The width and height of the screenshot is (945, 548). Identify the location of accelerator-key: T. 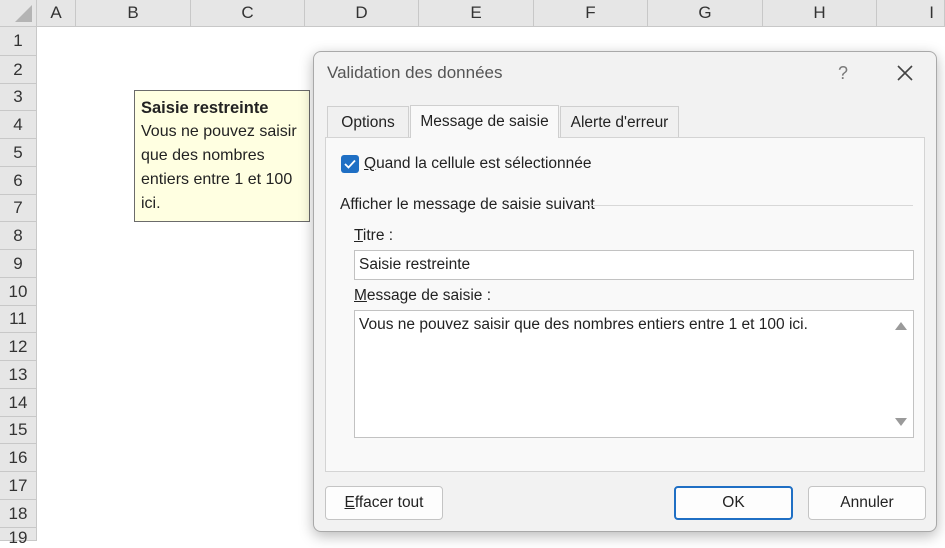
(358, 235).